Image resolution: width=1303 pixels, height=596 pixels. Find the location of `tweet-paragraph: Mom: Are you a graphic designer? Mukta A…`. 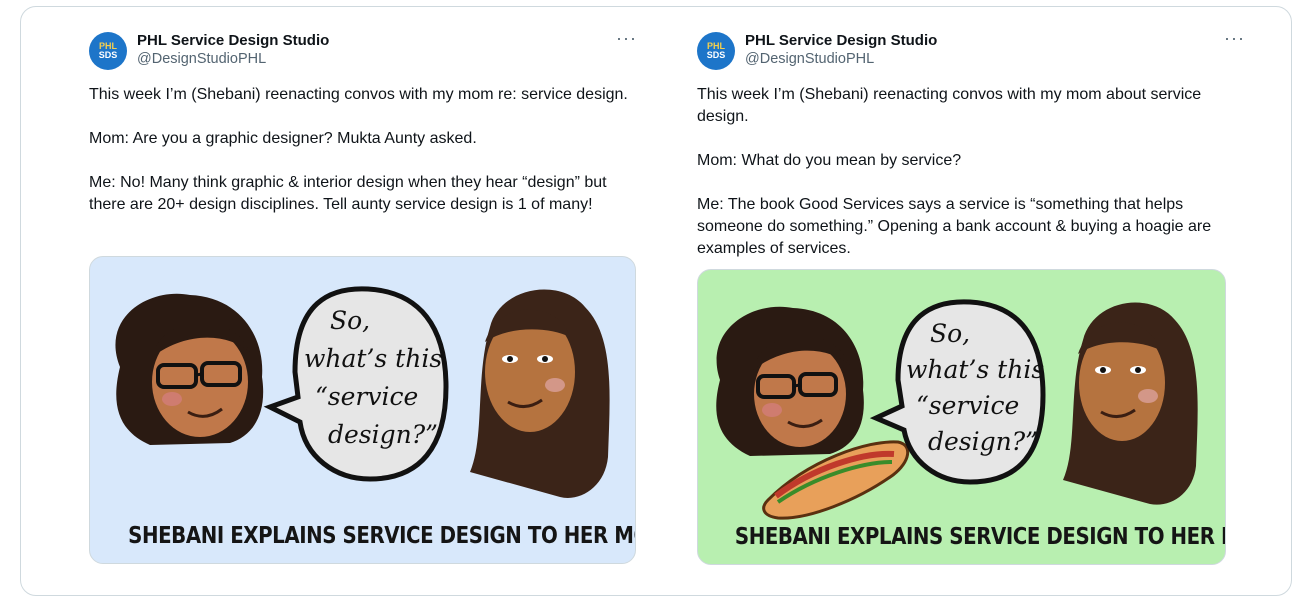

tweet-paragraph: Mom: Are you a graphic designer? Mukta A… is located at coordinates (283, 138).